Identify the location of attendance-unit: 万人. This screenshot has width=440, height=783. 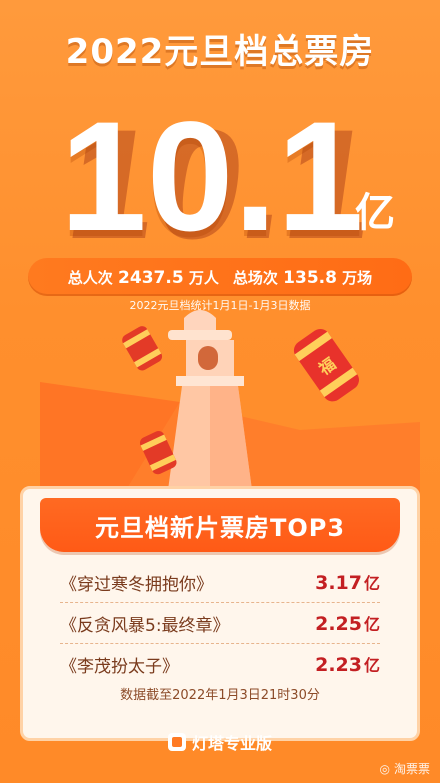
(203, 277).